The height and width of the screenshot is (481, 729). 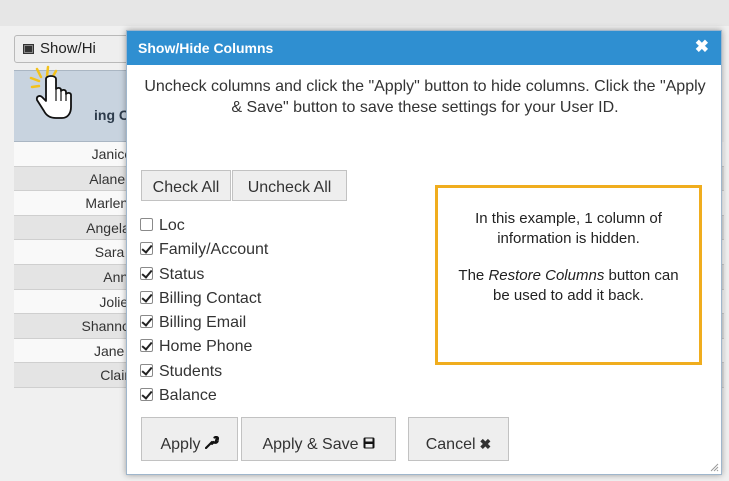 What do you see at coordinates (204, 399) in the screenshot?
I see `column-option-balance: Balance` at bounding box center [204, 399].